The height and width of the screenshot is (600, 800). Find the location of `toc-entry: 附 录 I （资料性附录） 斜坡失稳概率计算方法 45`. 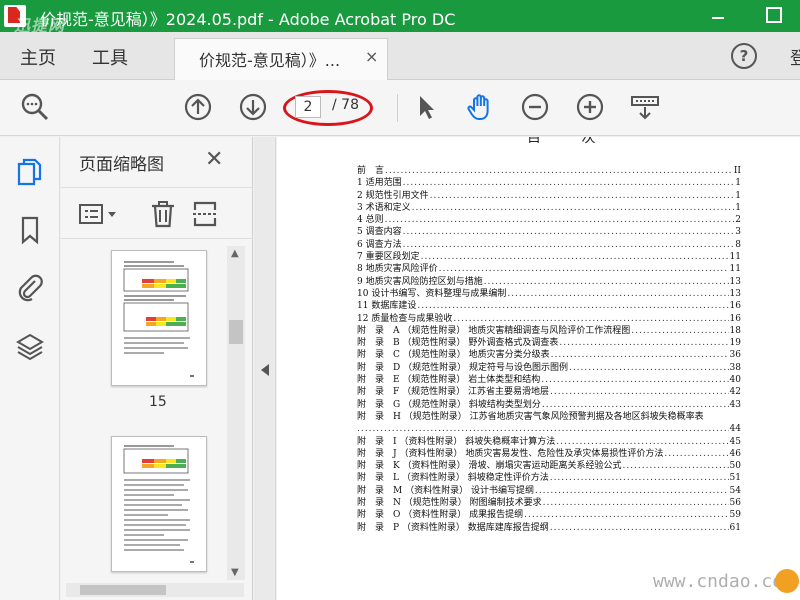

toc-entry: 附 录 I （资料性附录） 斜坡失稳概率计算方法 45 is located at coordinates (549, 442).